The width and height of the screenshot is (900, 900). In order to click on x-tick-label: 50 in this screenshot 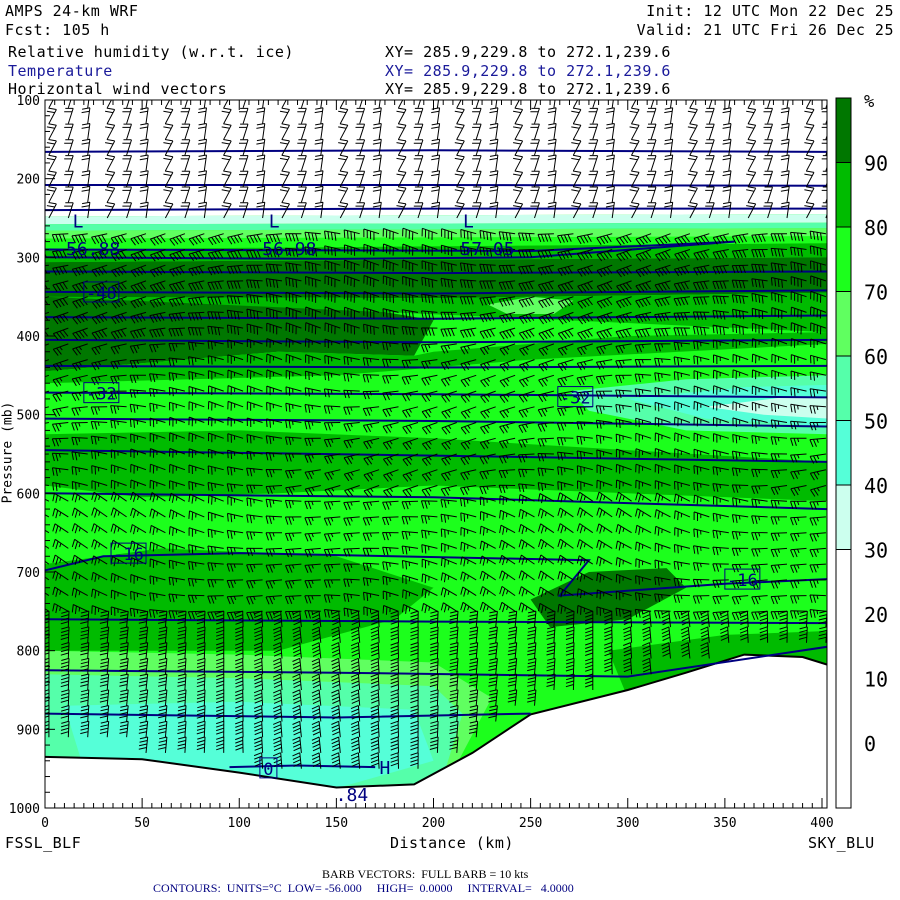, I will do `click(142, 823)`.